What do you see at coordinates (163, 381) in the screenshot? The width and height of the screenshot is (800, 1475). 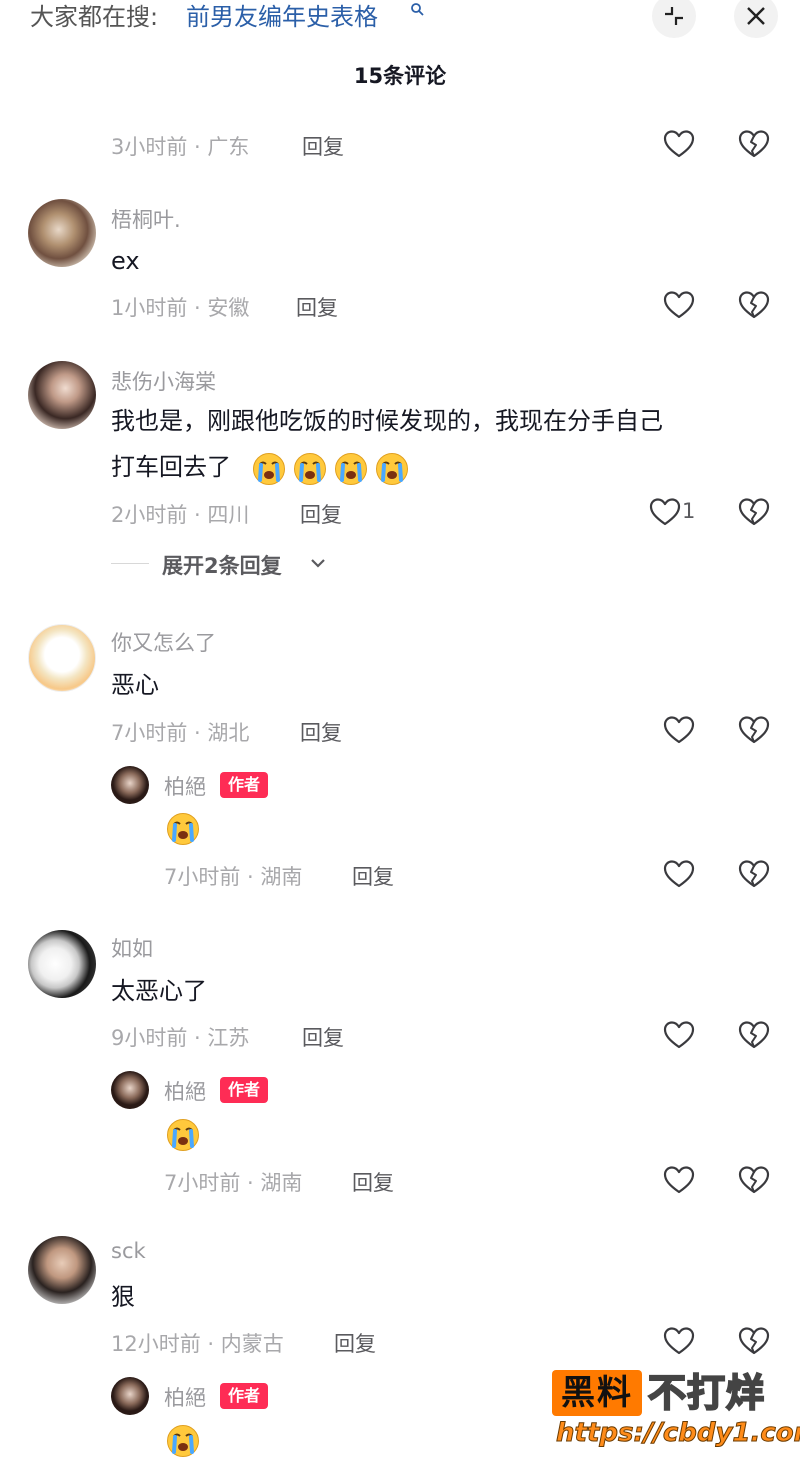 I see `comment-username: 悲伤小海棠` at bounding box center [163, 381].